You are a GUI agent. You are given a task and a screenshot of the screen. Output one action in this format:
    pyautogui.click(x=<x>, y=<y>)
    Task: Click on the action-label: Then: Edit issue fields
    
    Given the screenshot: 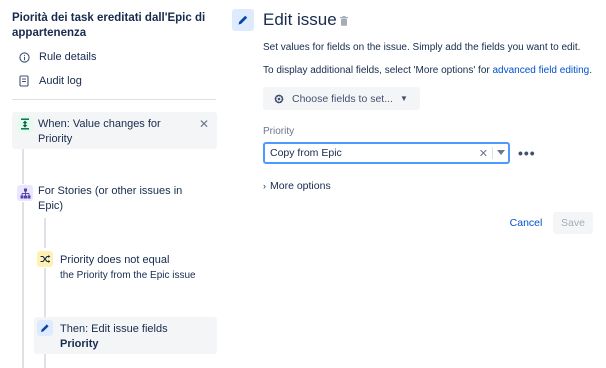 What is the action you would take?
    pyautogui.click(x=114, y=329)
    